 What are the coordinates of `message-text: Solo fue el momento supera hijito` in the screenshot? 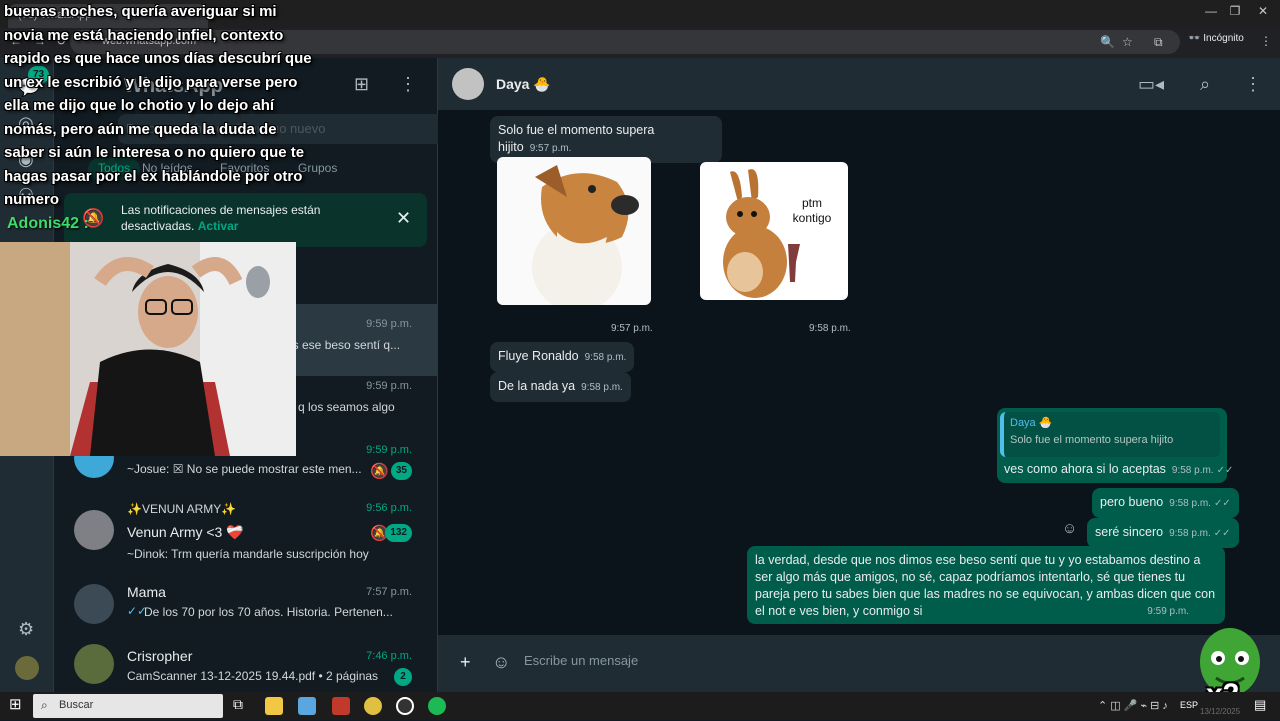 It's located at (576, 138).